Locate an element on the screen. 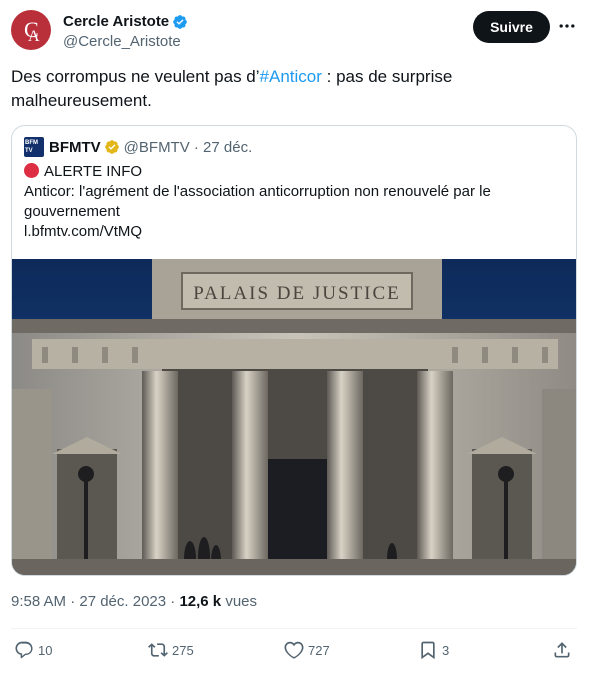  tweet-text-before: Des corrompus ne veulent pas d’ is located at coordinates (135, 76).